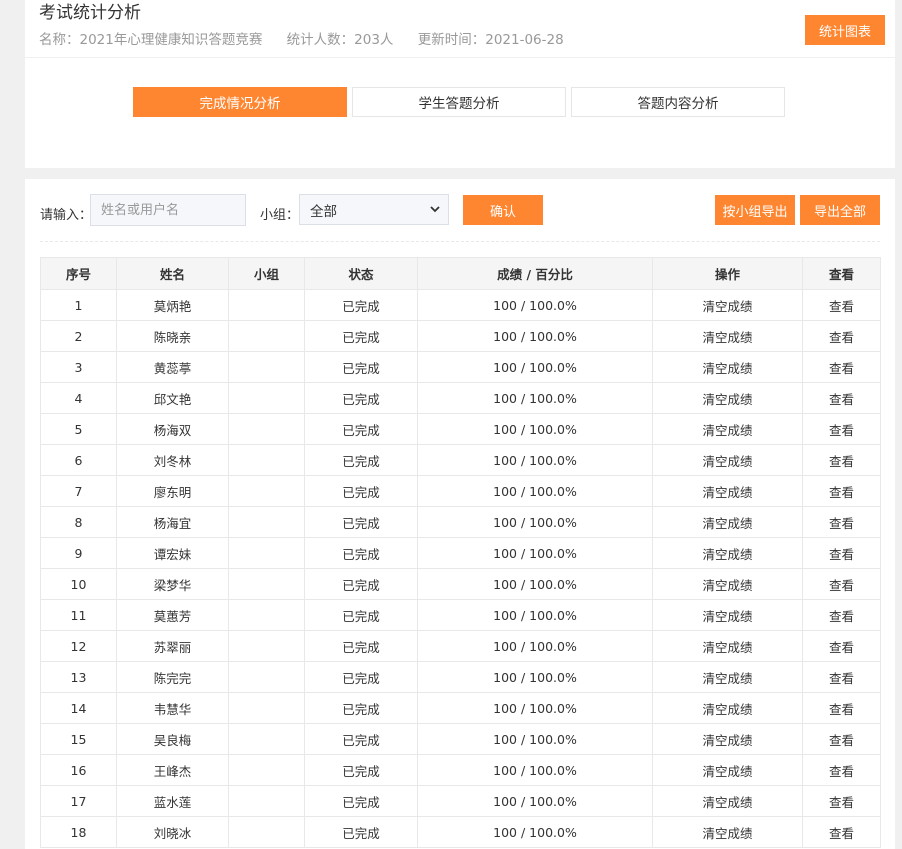 The height and width of the screenshot is (849, 902). What do you see at coordinates (78, 677) in the screenshot?
I see `row-number: 13` at bounding box center [78, 677].